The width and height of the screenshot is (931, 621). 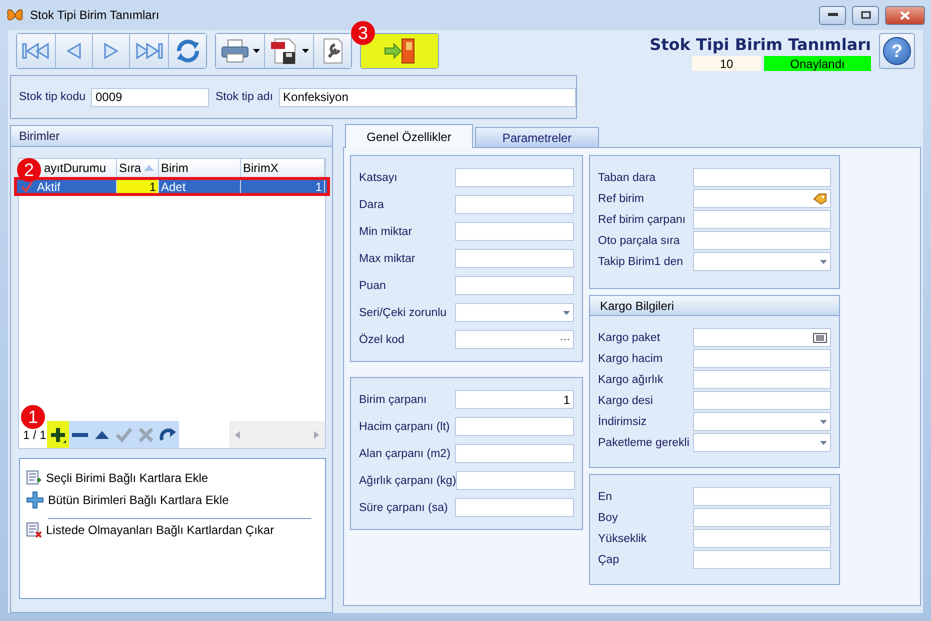 I want to click on tab: Genel Özellikler, so click(x=409, y=136).